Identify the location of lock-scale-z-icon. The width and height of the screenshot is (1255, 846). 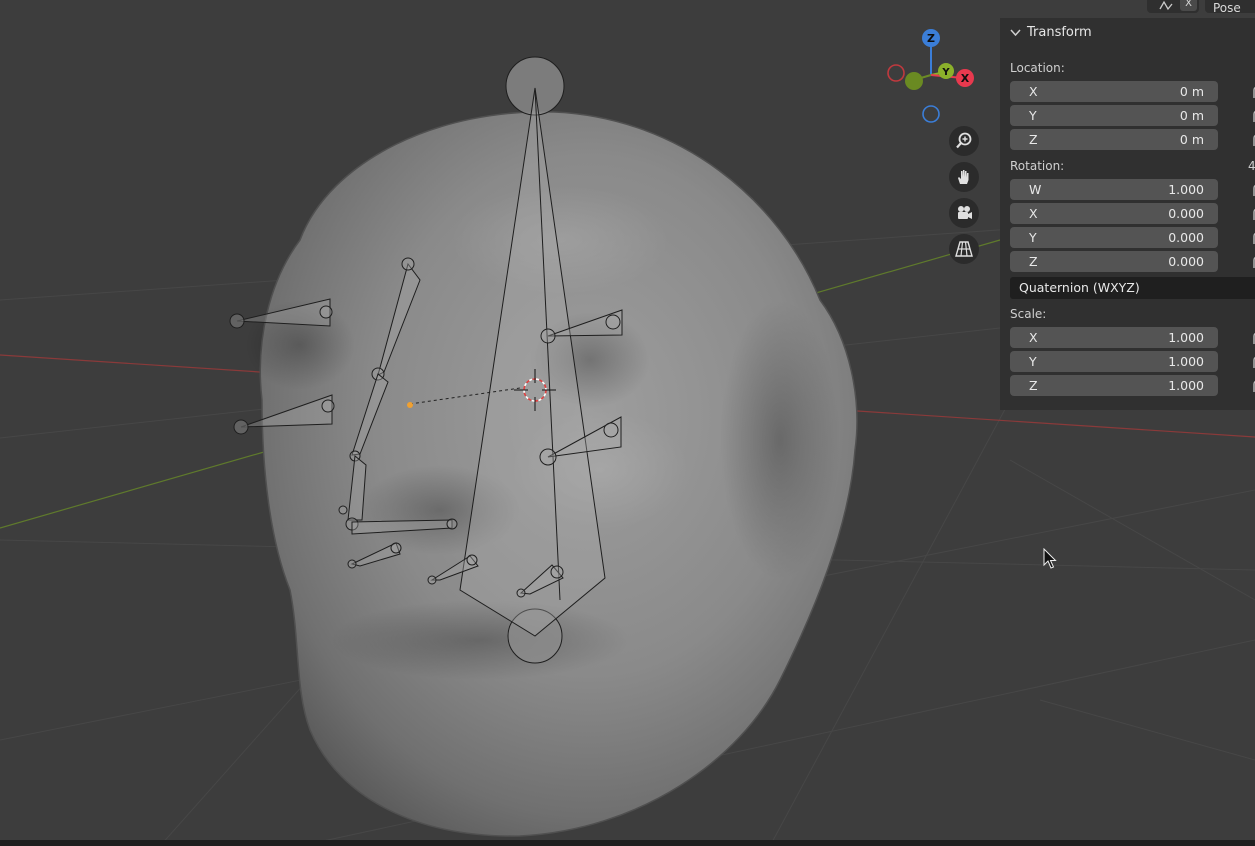
(1250, 386).